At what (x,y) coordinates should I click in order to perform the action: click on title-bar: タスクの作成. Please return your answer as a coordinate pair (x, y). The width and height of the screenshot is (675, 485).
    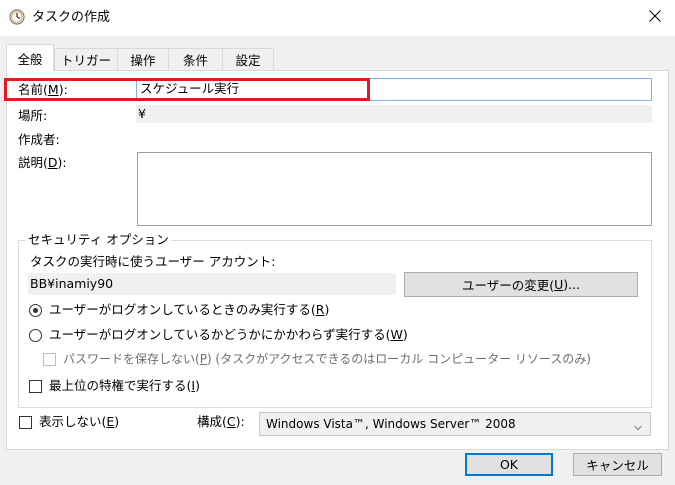
    Looking at the image, I should click on (337, 18).